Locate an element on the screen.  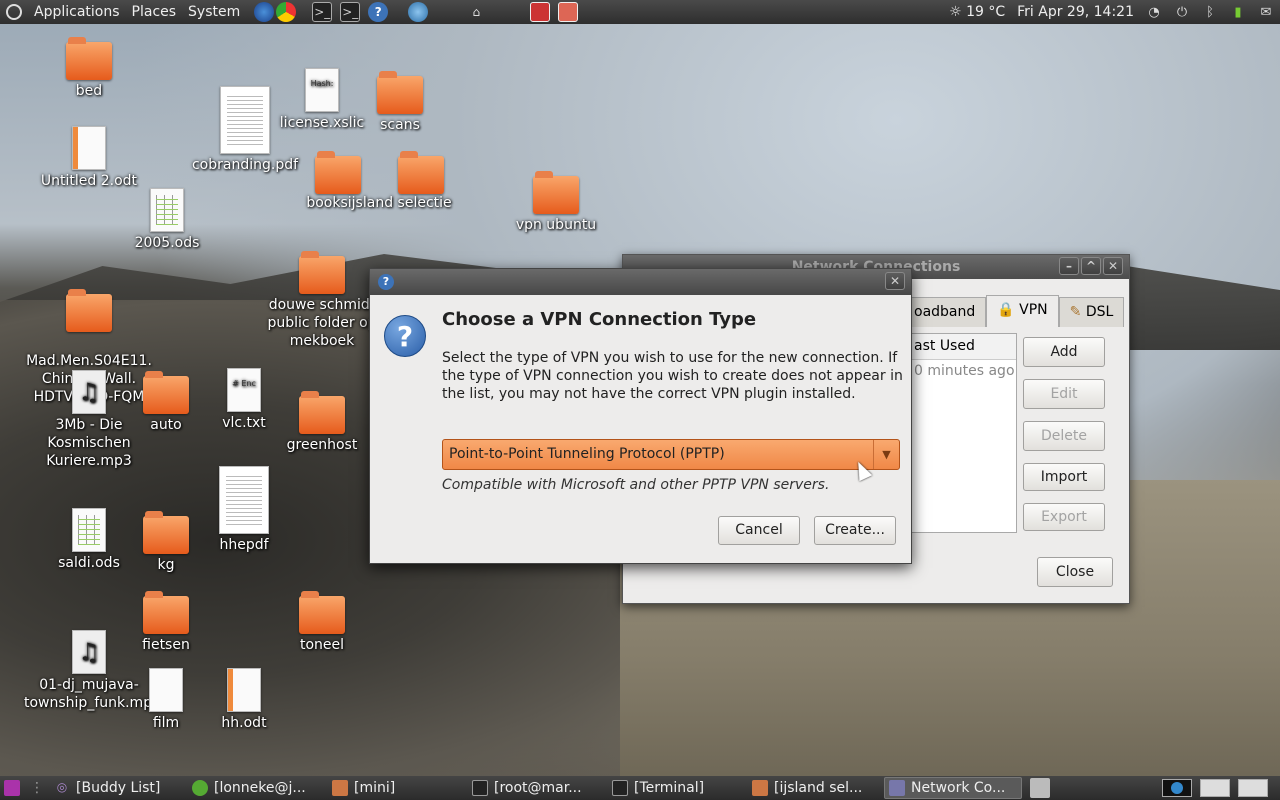
tab-vpn: 🔒 VPN is located at coordinates (1022, 311).